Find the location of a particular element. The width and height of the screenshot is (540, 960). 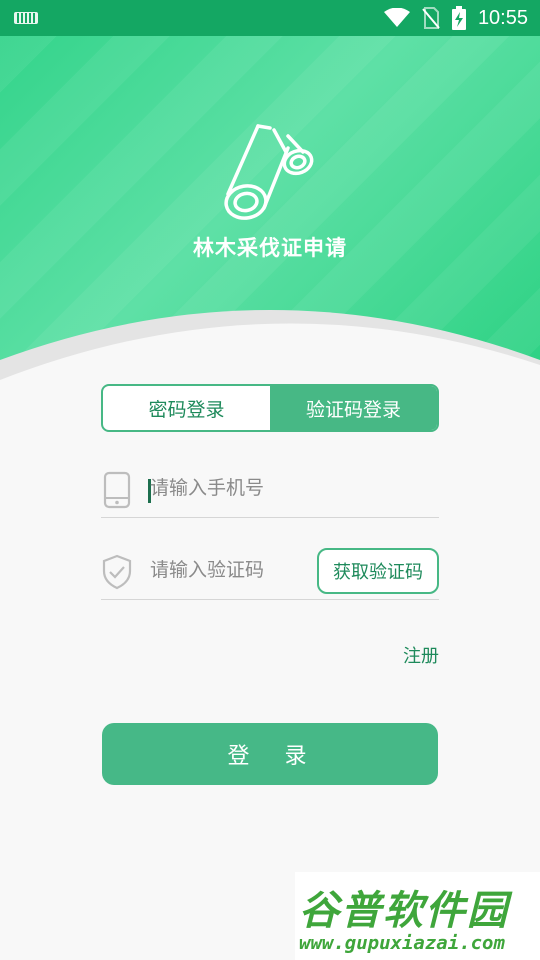

watermark-url: www.gupuxiazai.com is located at coordinates (402, 943).